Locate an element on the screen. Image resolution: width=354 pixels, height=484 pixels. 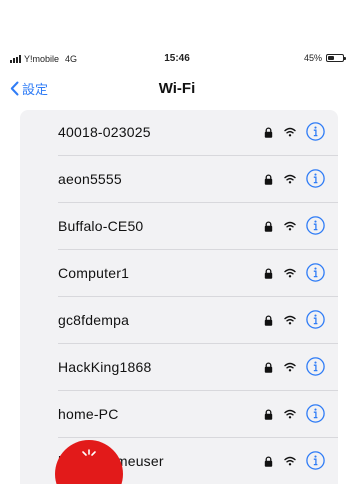
status-time: 15:46 is located at coordinates (177, 58).